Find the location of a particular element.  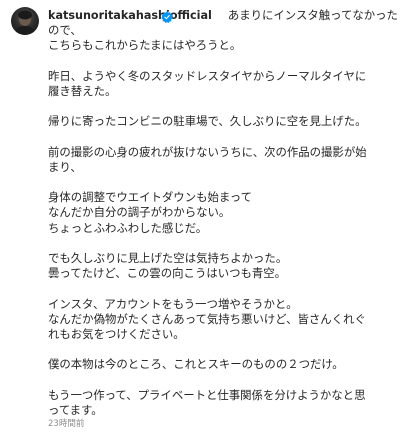

caption-line: 履き替えた。 is located at coordinates (82, 90).